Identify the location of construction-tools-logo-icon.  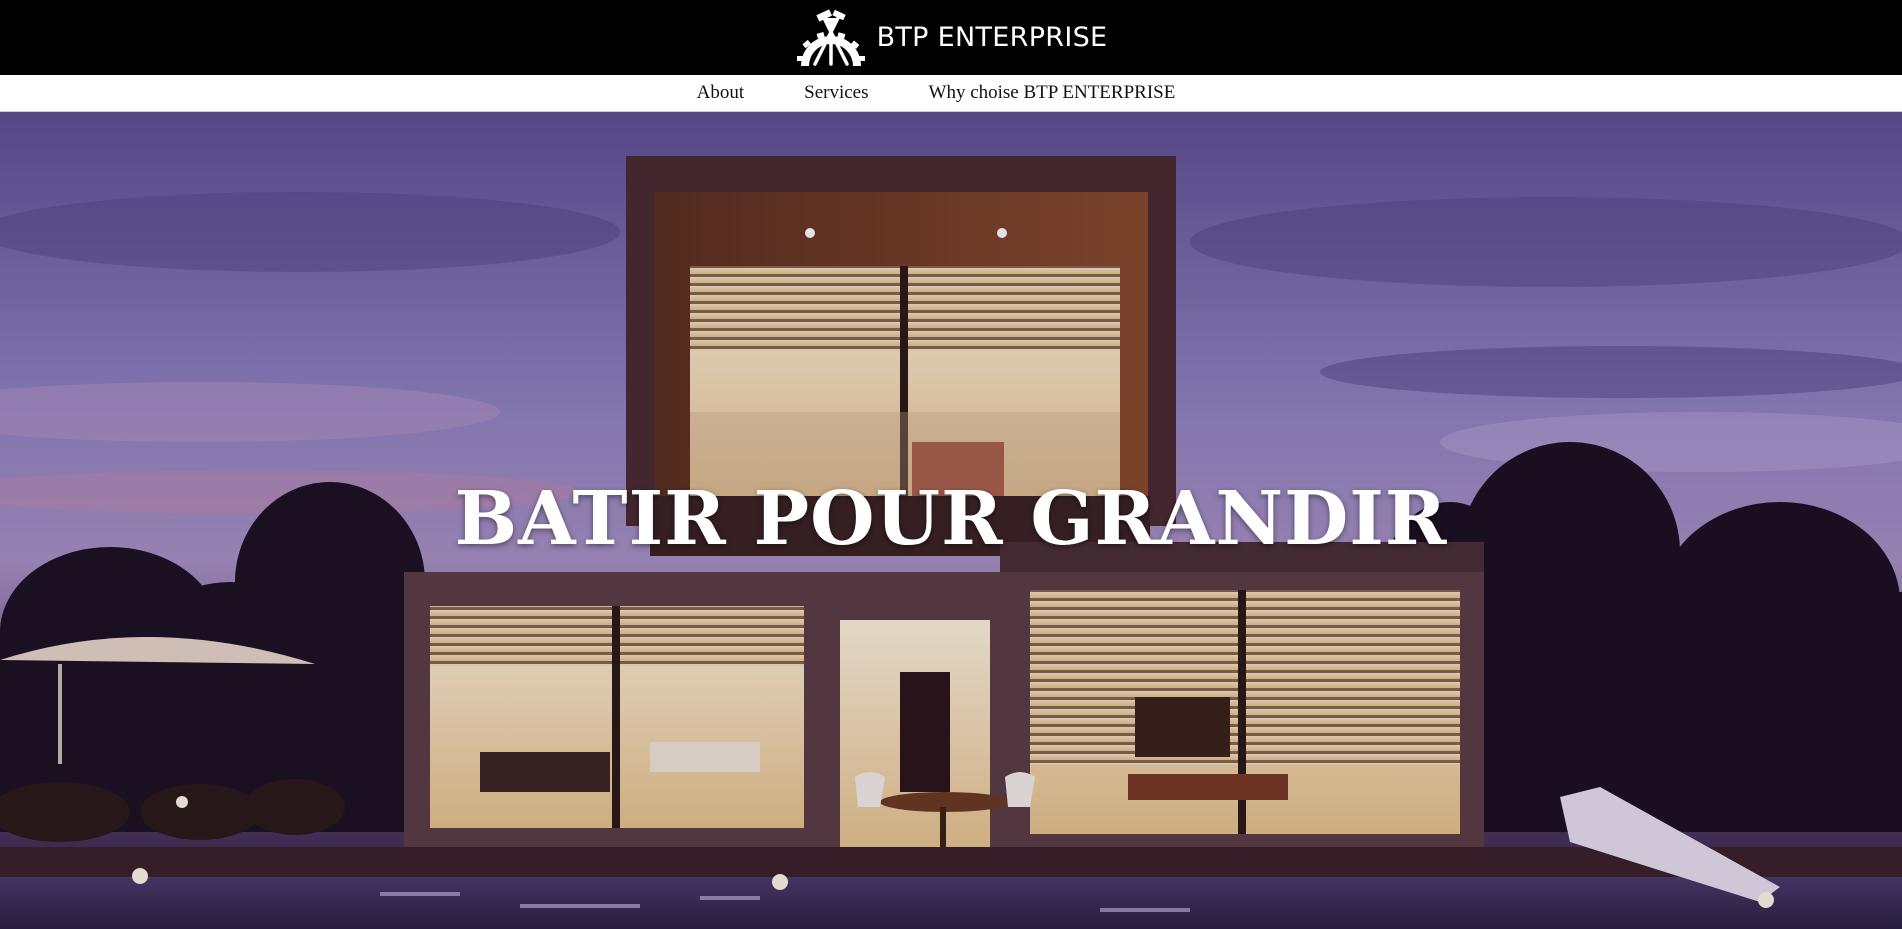
(830, 37).